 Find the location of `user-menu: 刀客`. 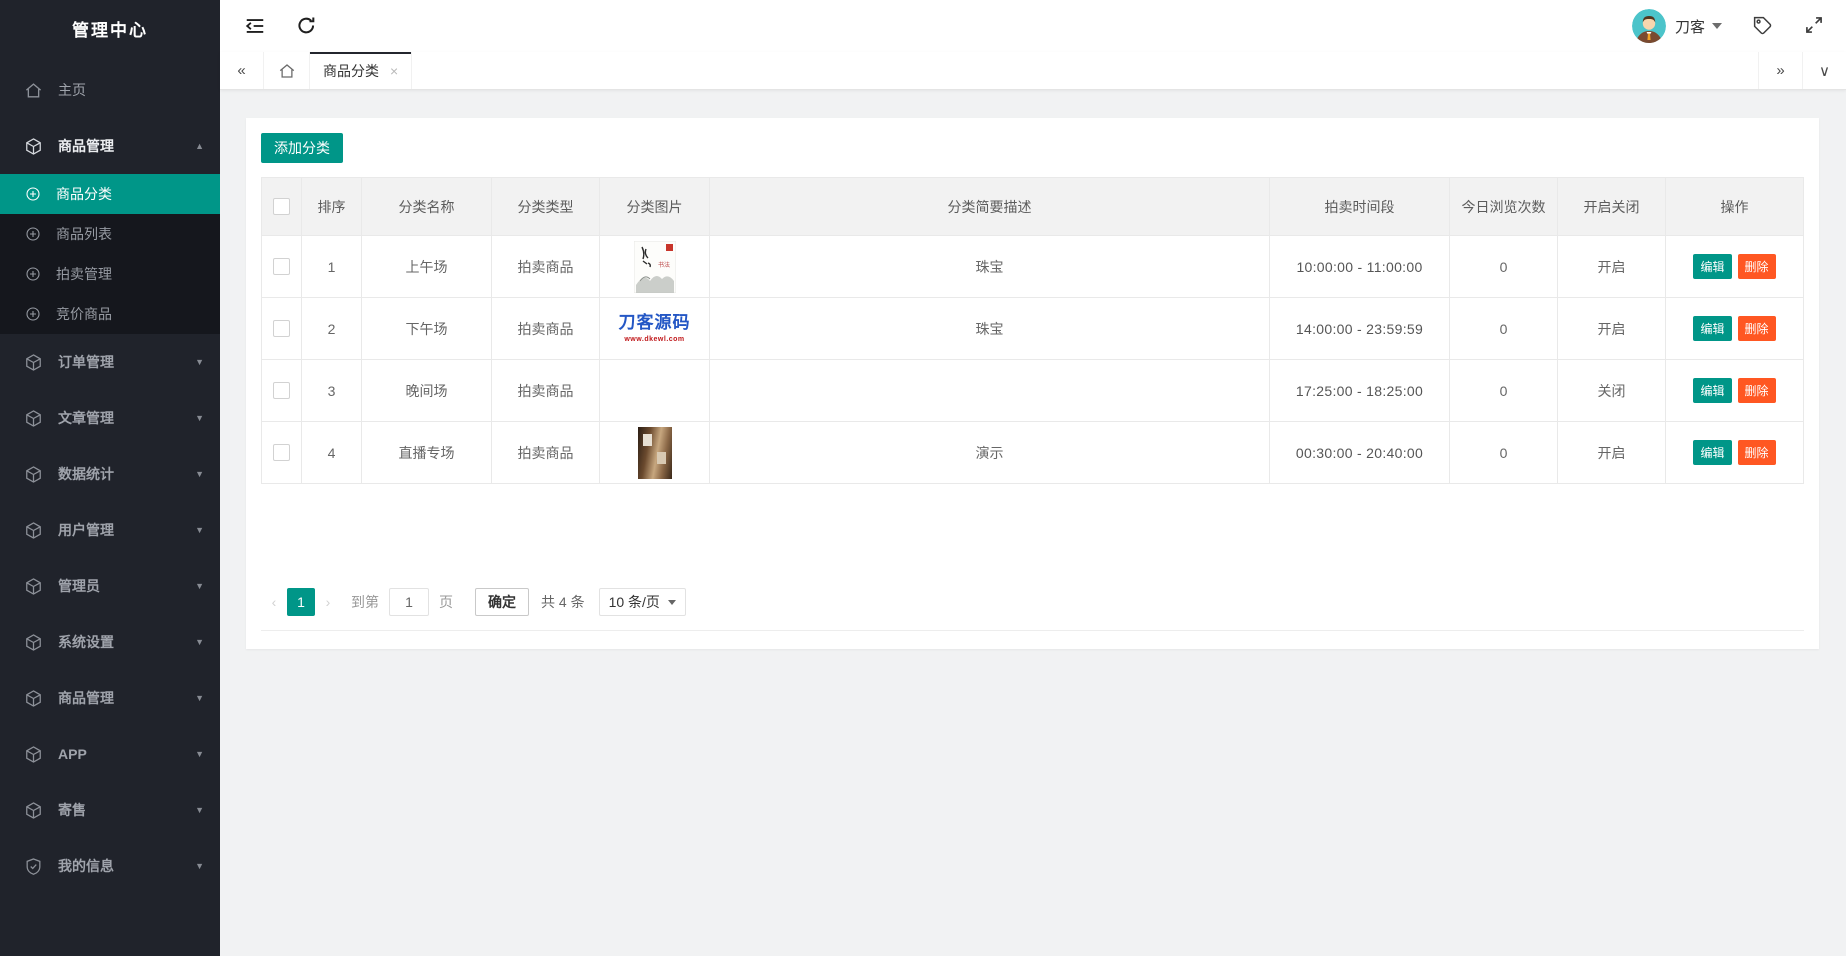

user-menu: 刀客 is located at coordinates (1676, 26).